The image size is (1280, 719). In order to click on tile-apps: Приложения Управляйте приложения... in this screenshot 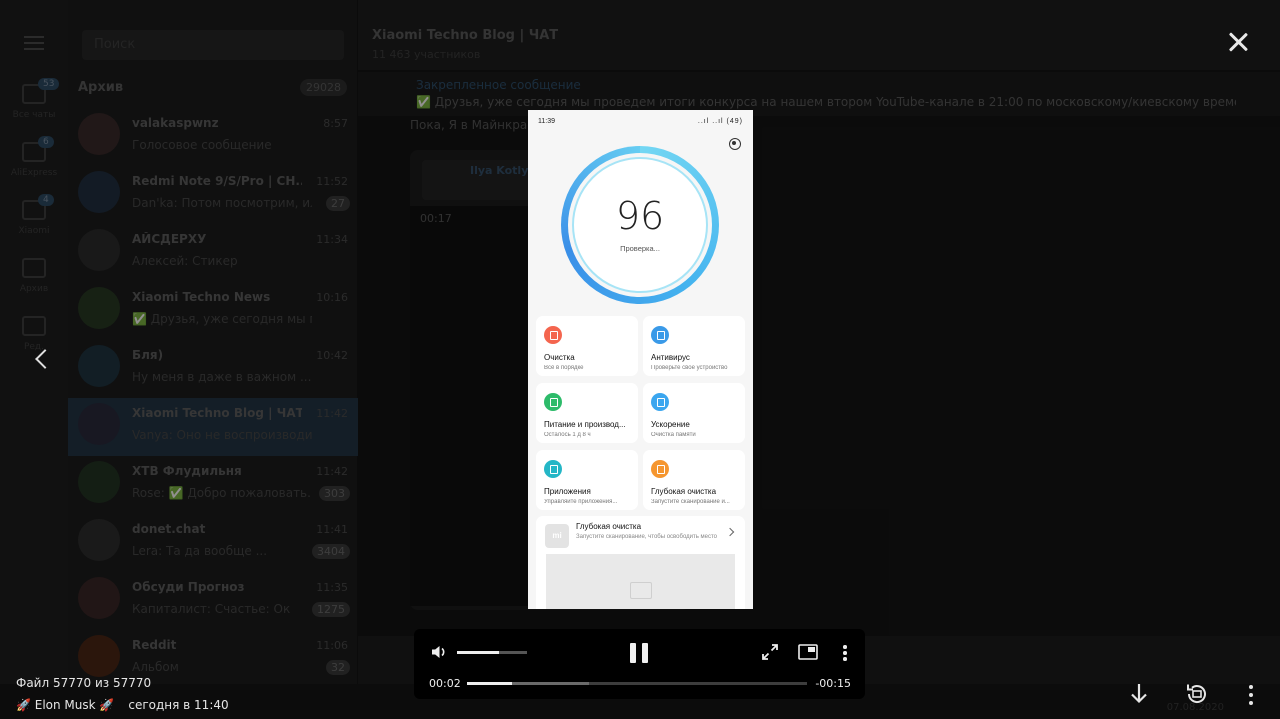, I will do `click(587, 480)`.